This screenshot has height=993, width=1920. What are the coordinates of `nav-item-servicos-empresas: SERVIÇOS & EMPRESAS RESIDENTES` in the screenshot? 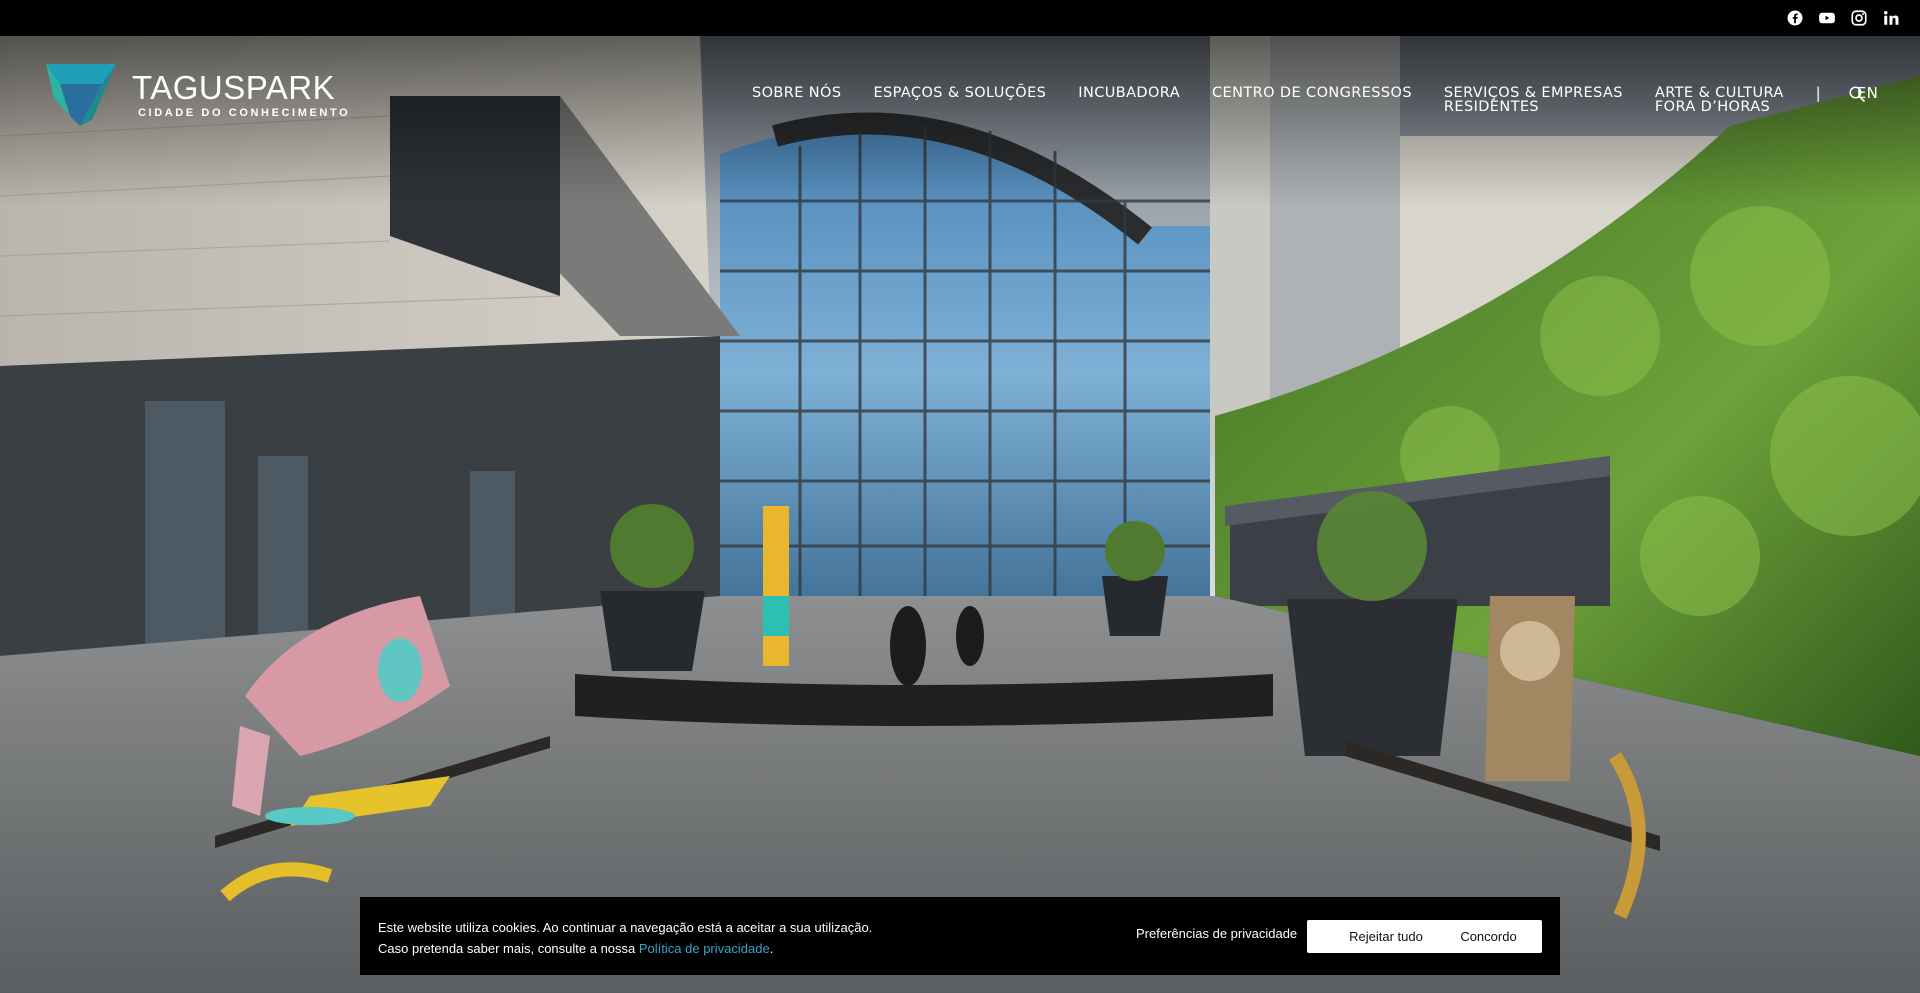 It's located at (1533, 100).